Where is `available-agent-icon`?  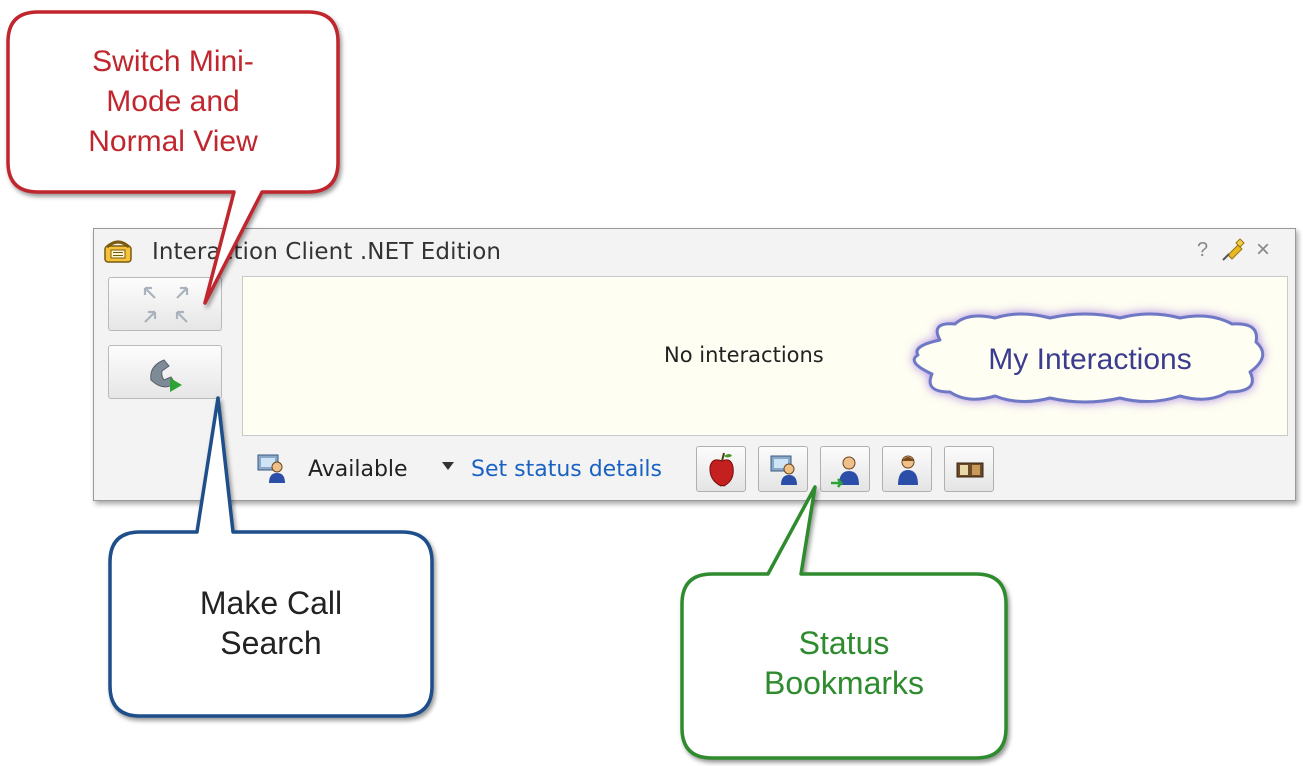
available-agent-icon is located at coordinates (272, 468).